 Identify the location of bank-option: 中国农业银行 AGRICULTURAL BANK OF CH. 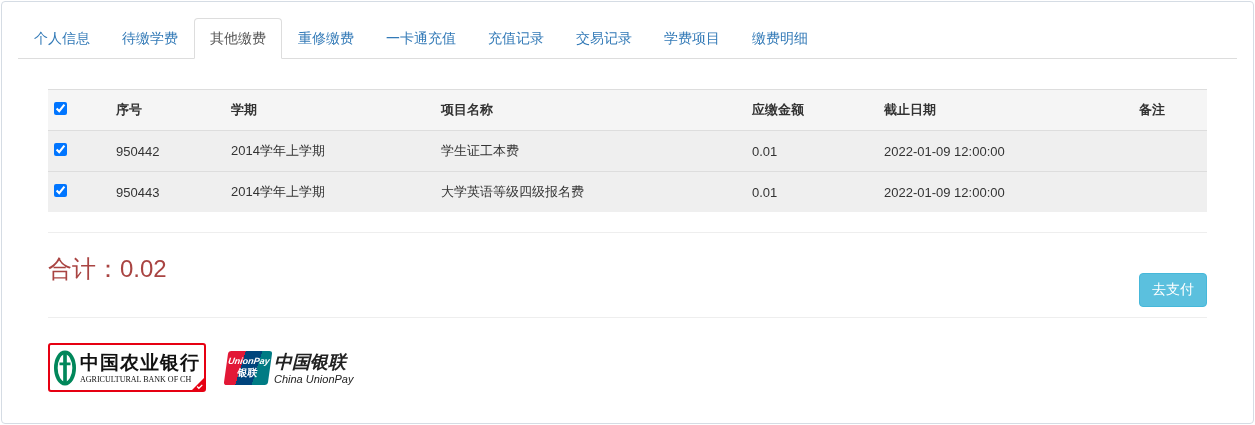
(127, 367).